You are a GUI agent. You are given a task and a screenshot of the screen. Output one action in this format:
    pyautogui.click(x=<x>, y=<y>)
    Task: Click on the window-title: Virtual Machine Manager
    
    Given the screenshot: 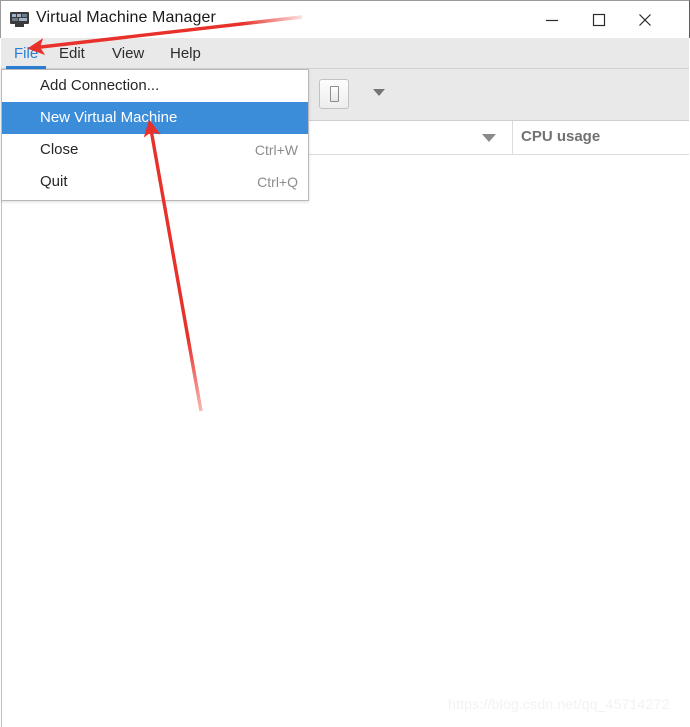 What is the action you would take?
    pyautogui.click(x=126, y=17)
    